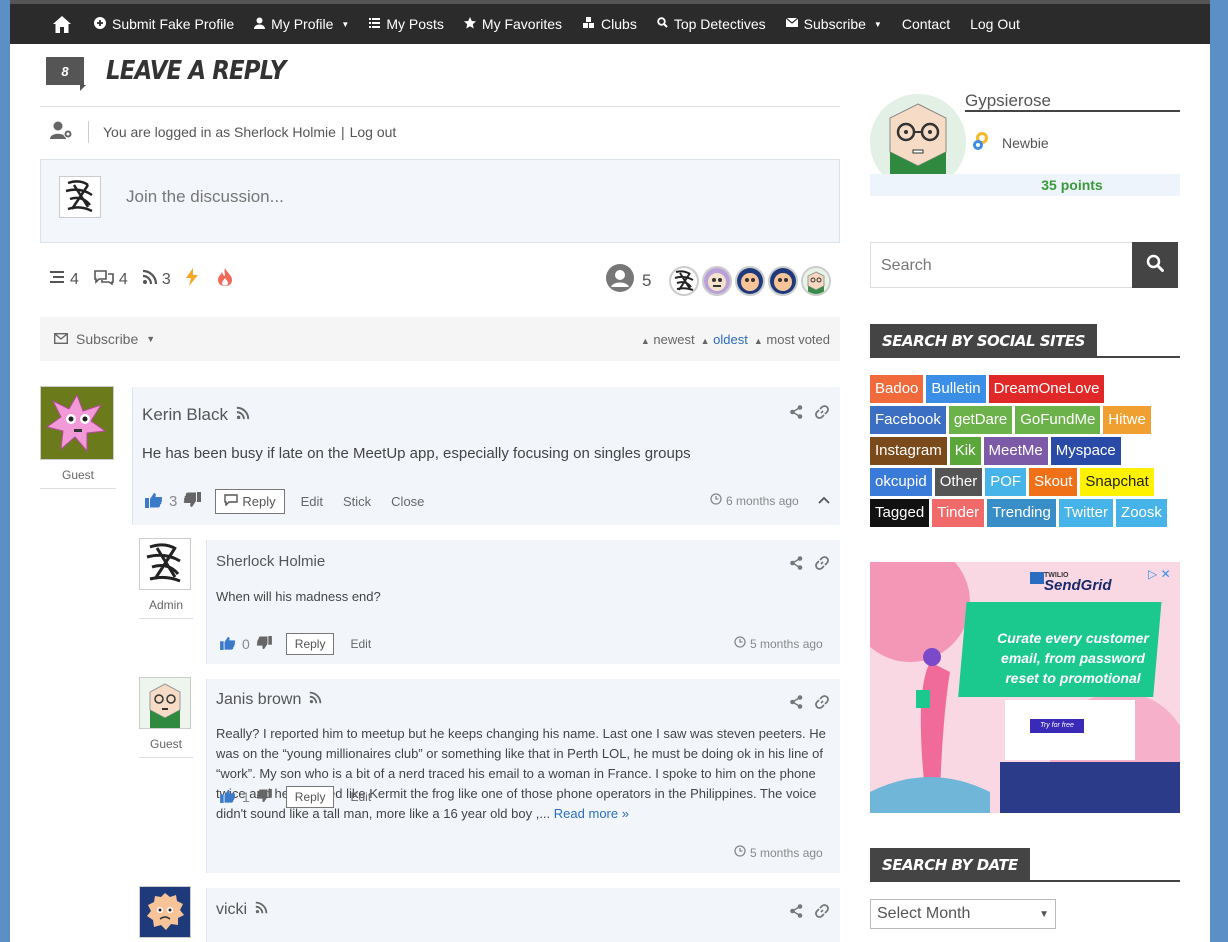  I want to click on social-tag-zoosk: Zoosk, so click(1141, 513).